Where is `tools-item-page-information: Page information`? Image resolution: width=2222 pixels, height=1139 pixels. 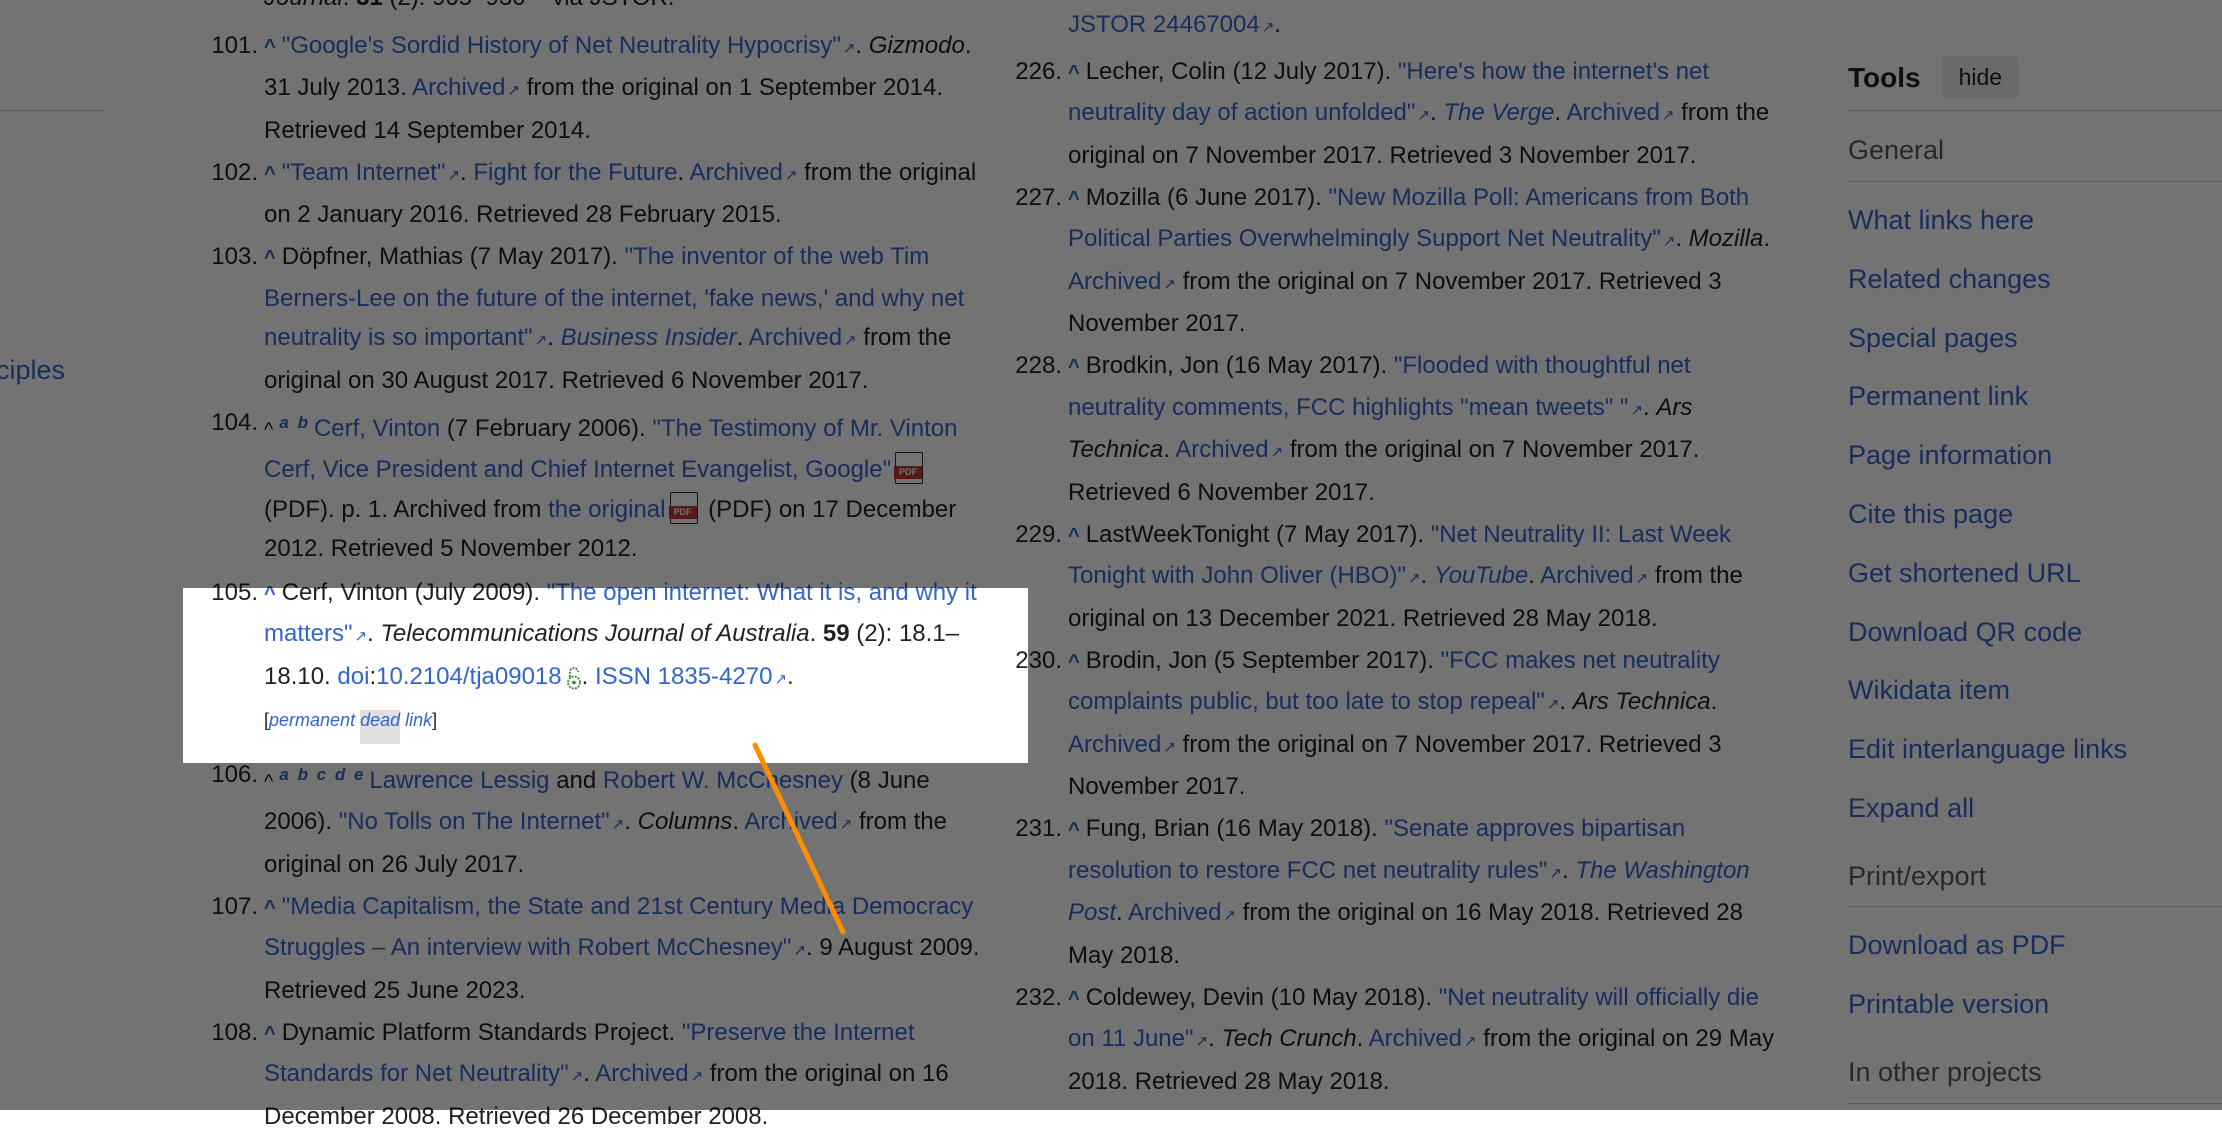 tools-item-page-information: Page information is located at coordinates (1950, 455).